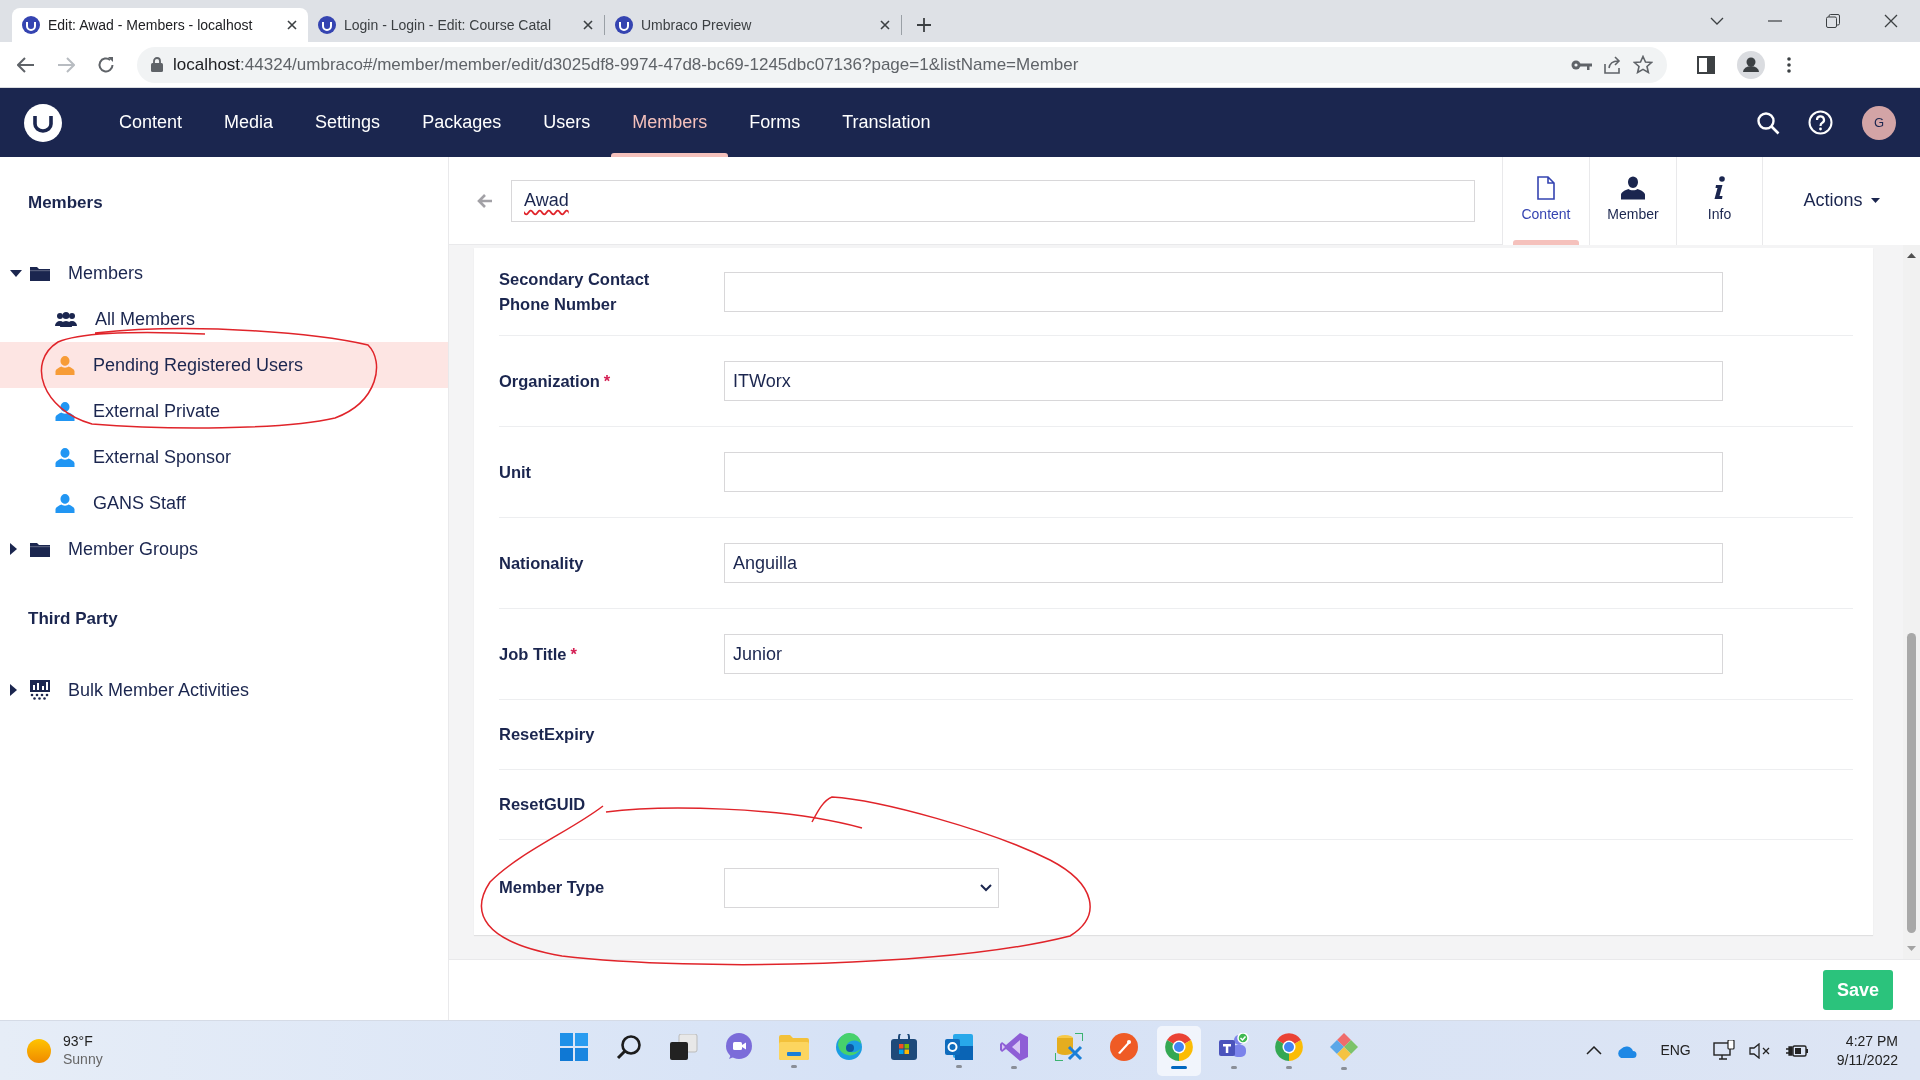 The image size is (1920, 1080). Describe the element at coordinates (1633, 188) in the screenshot. I see `person-icon` at that location.